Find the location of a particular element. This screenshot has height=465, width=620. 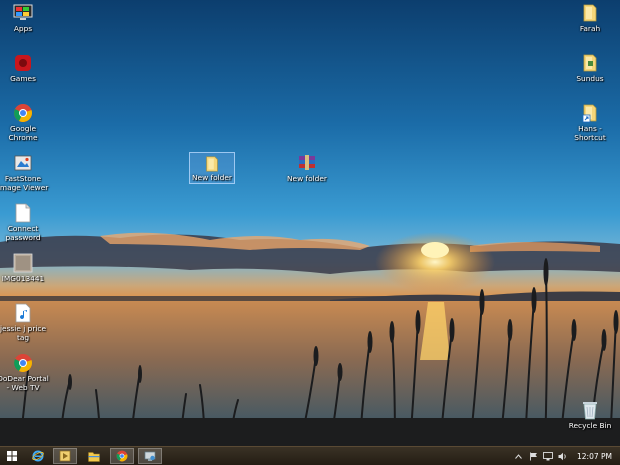

desktop-icon-label: Connect password is located at coordinates (23, 233).